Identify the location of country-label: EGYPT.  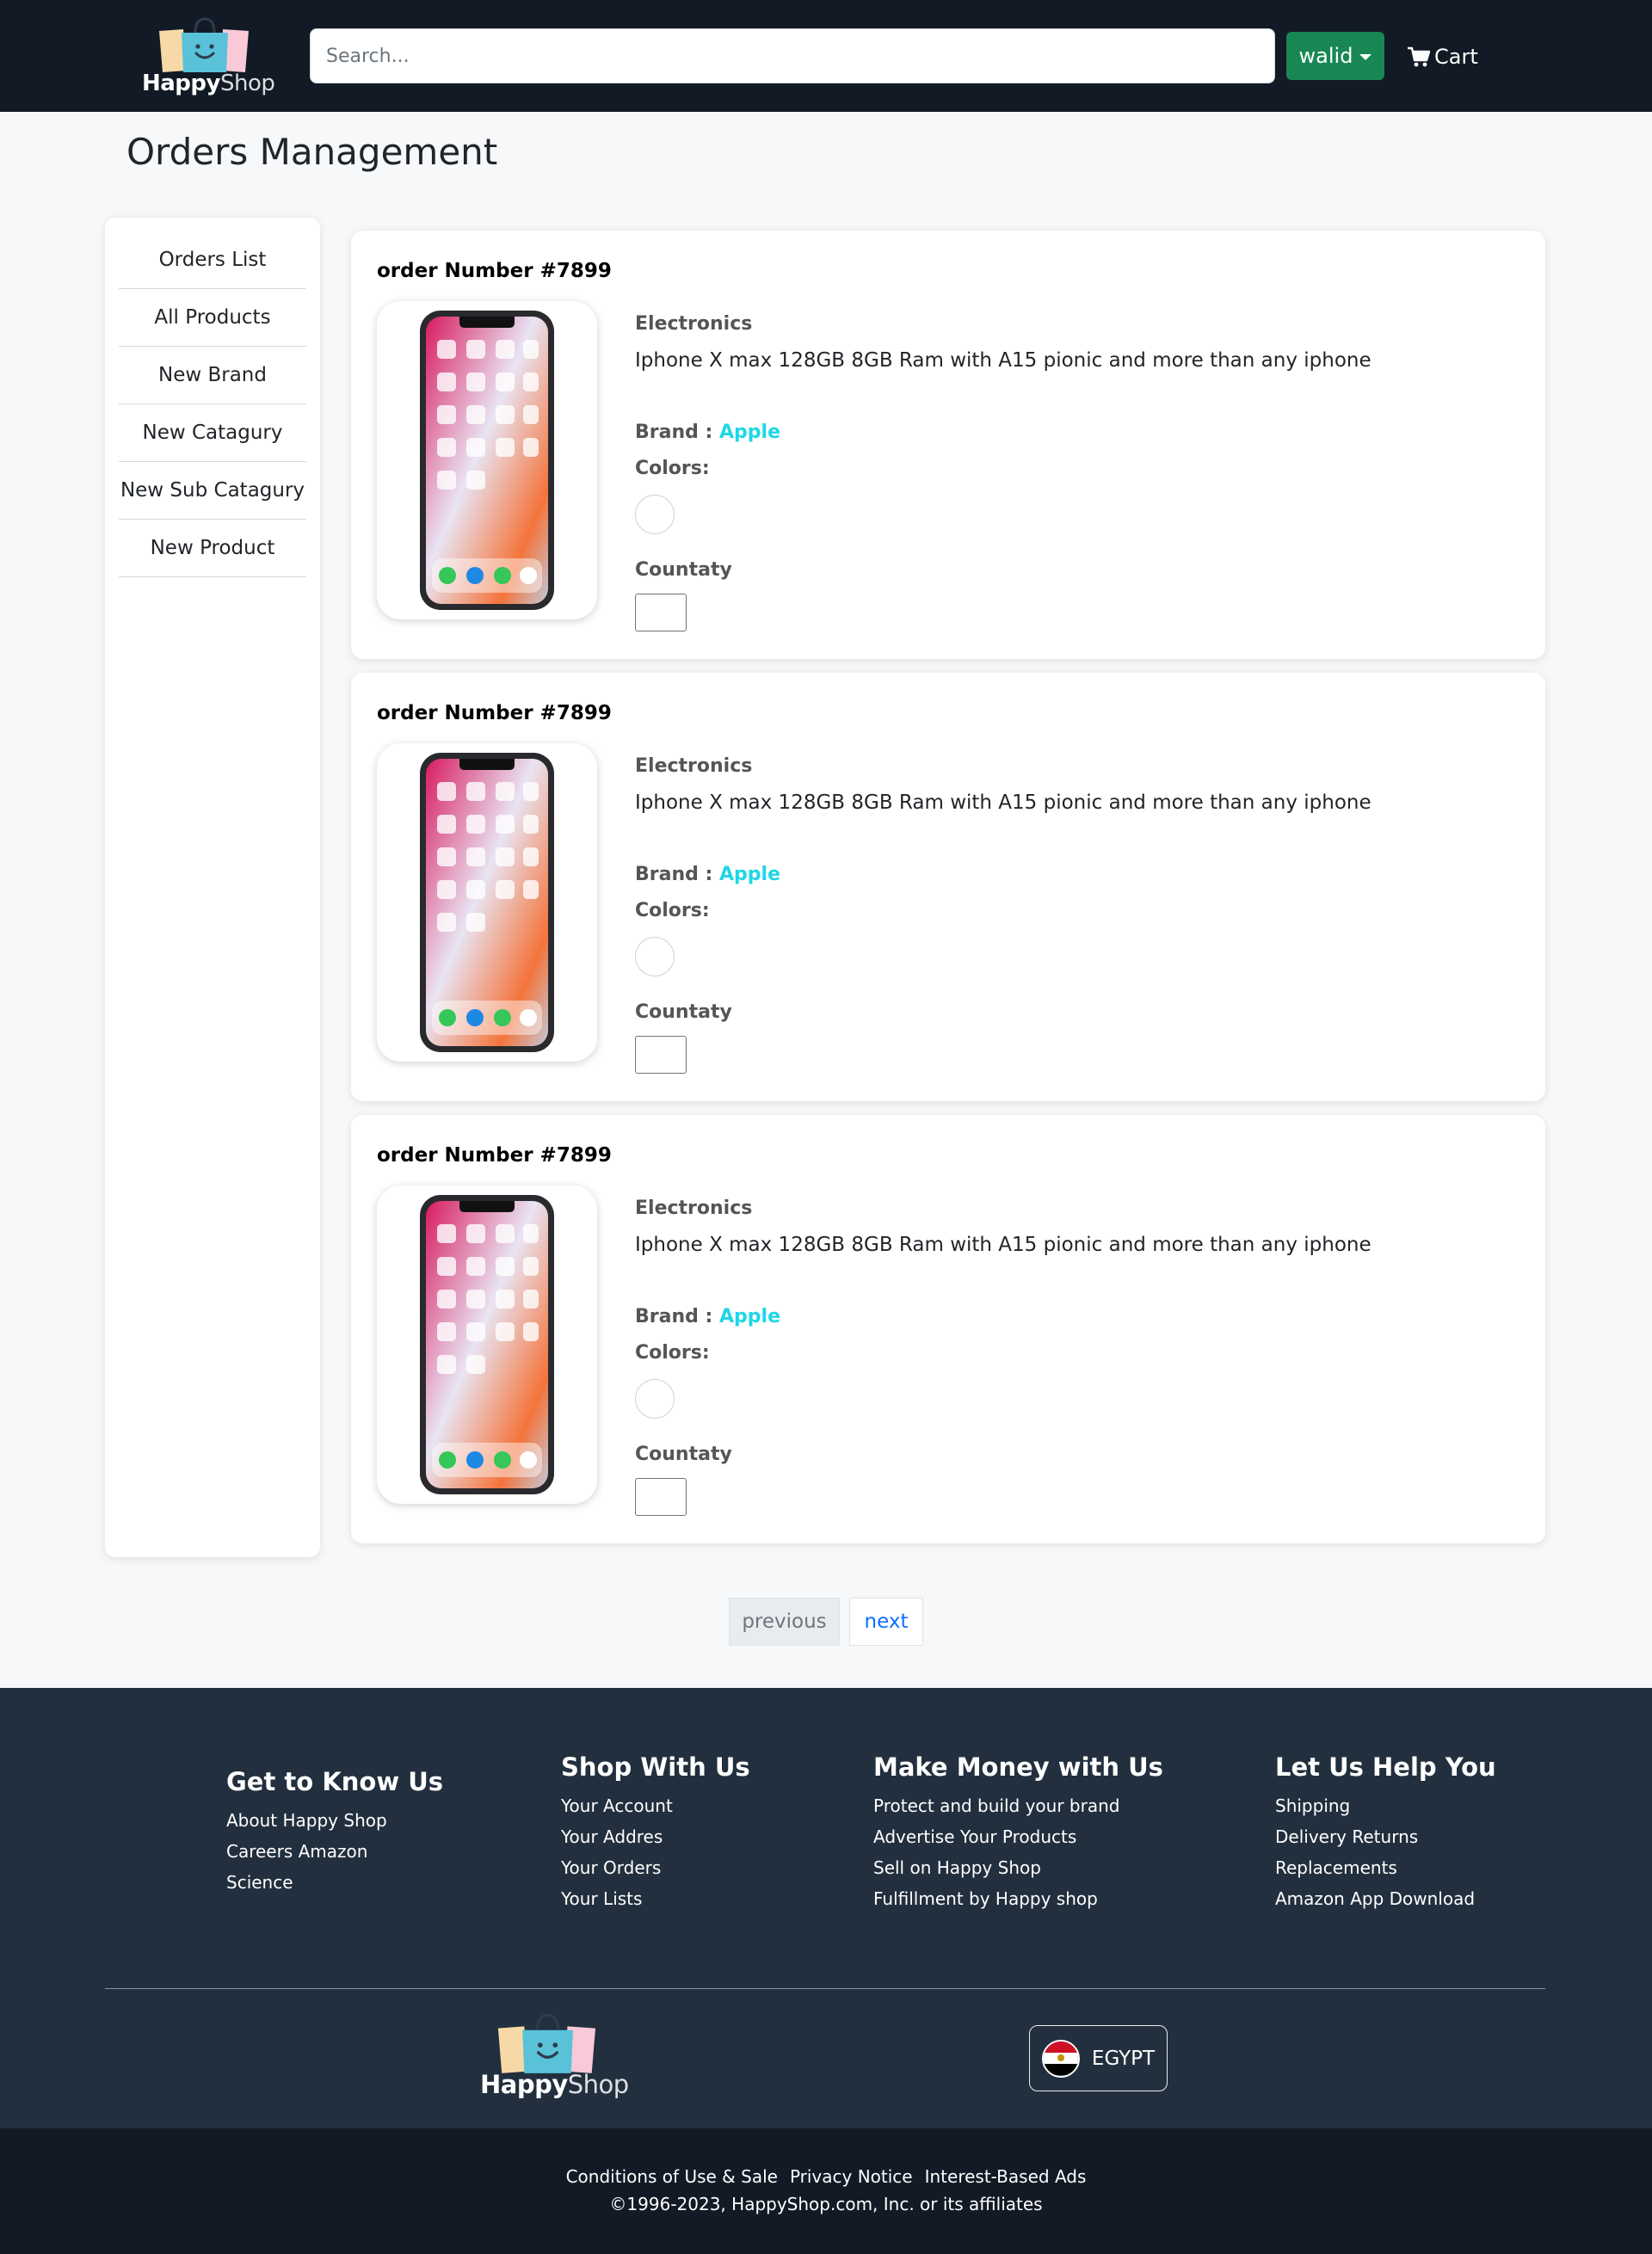
(1123, 2058).